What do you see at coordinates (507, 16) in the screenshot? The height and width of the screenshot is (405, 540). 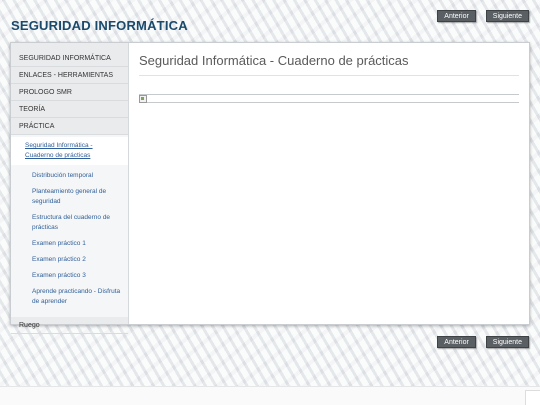 I see `next-button: Siguiente` at bounding box center [507, 16].